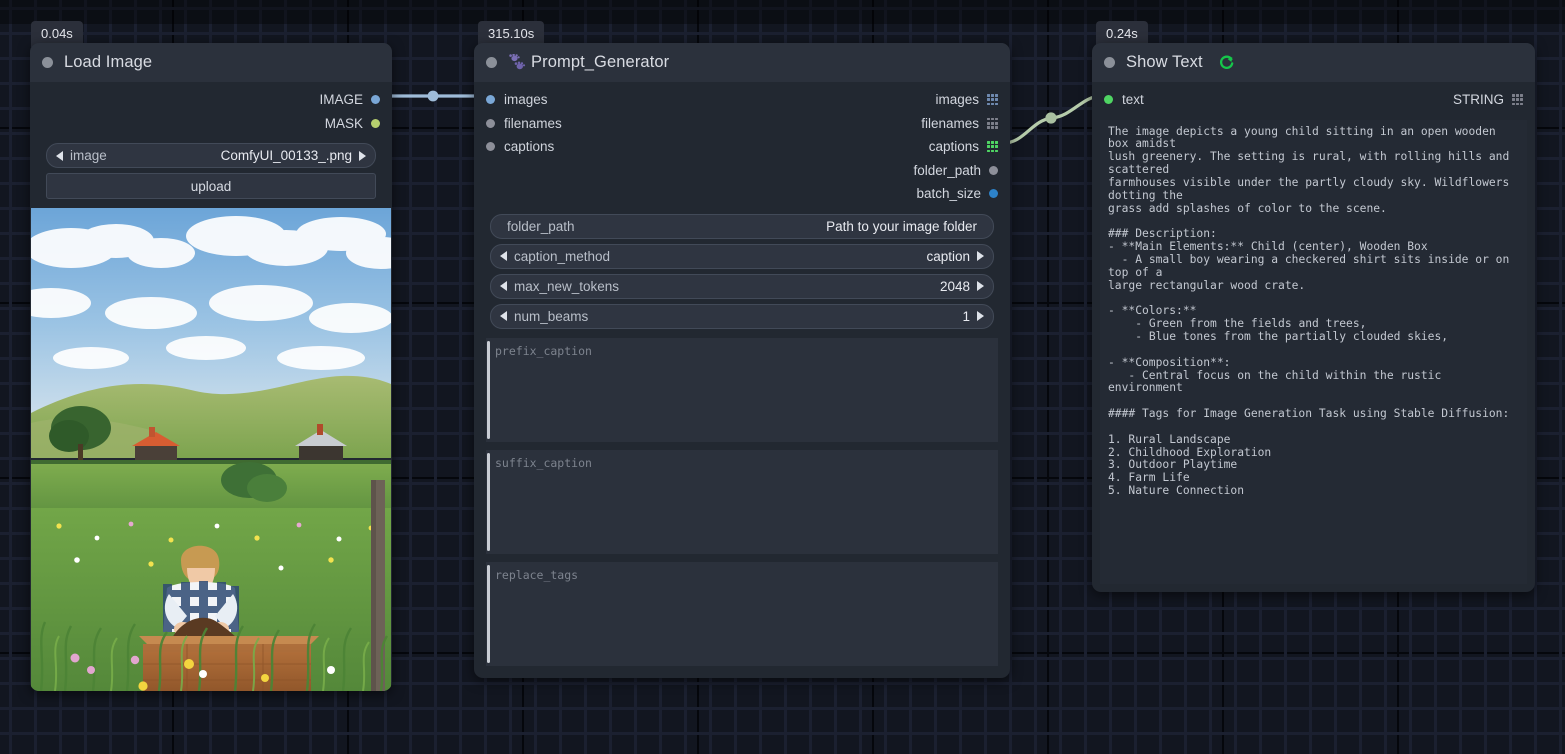 The image size is (1565, 754). I want to click on image-output-dot-icon, so click(375, 100).